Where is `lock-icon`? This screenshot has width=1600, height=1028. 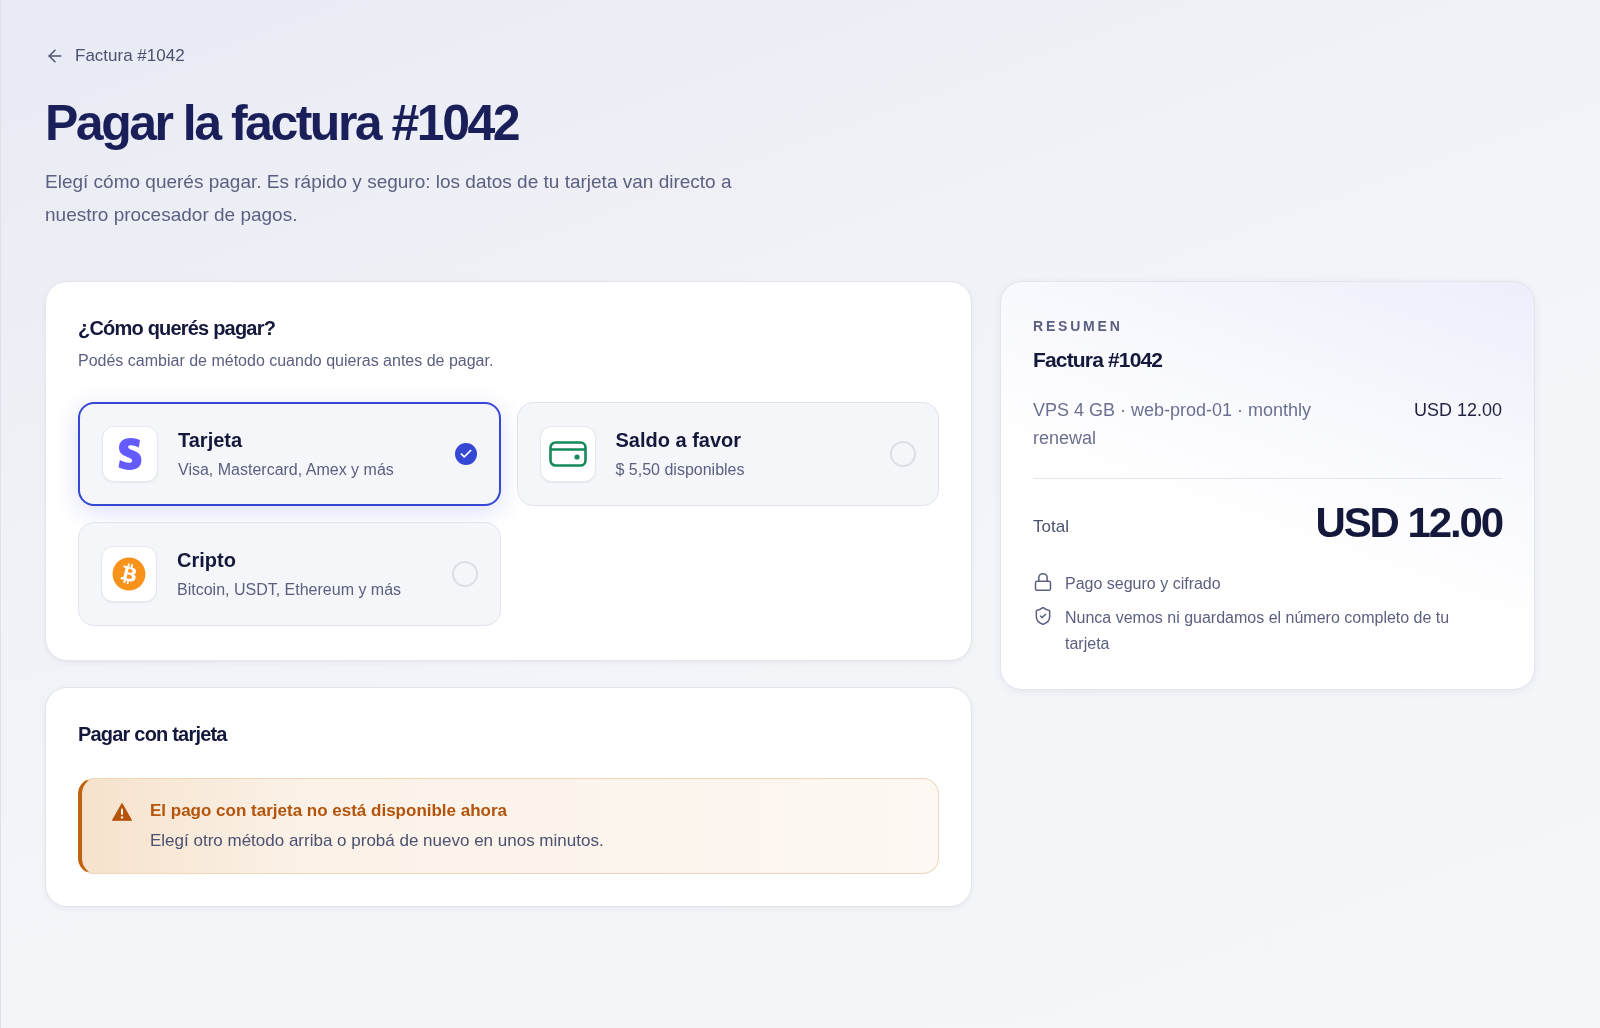 lock-icon is located at coordinates (1043, 582).